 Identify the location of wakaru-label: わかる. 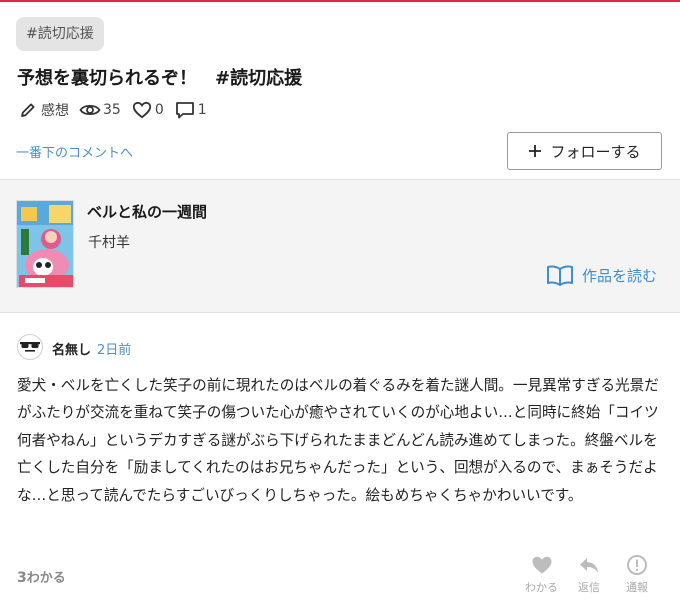
(541, 587).